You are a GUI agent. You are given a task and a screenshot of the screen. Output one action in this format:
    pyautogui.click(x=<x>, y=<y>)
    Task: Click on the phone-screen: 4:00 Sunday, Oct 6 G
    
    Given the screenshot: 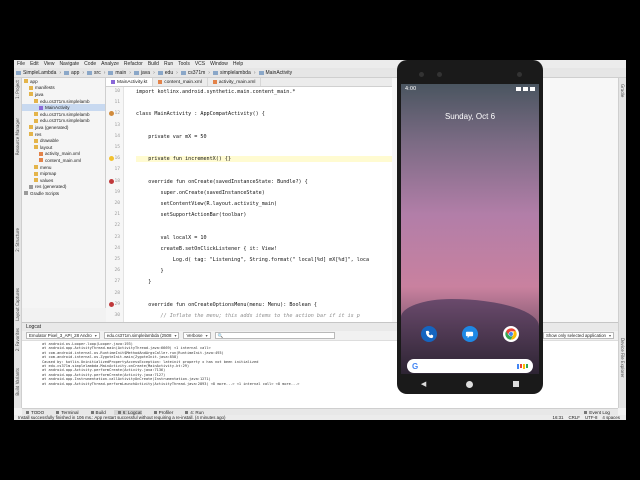 What is the action you would take?
    pyautogui.click(x=470, y=229)
    